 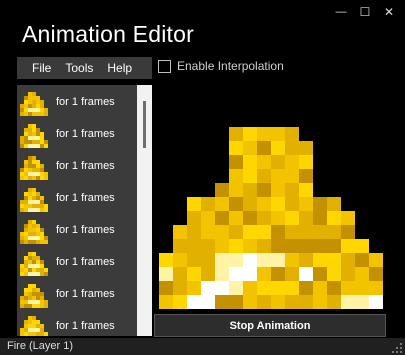 What do you see at coordinates (119, 68) in the screenshot?
I see `menu-help: Help` at bounding box center [119, 68].